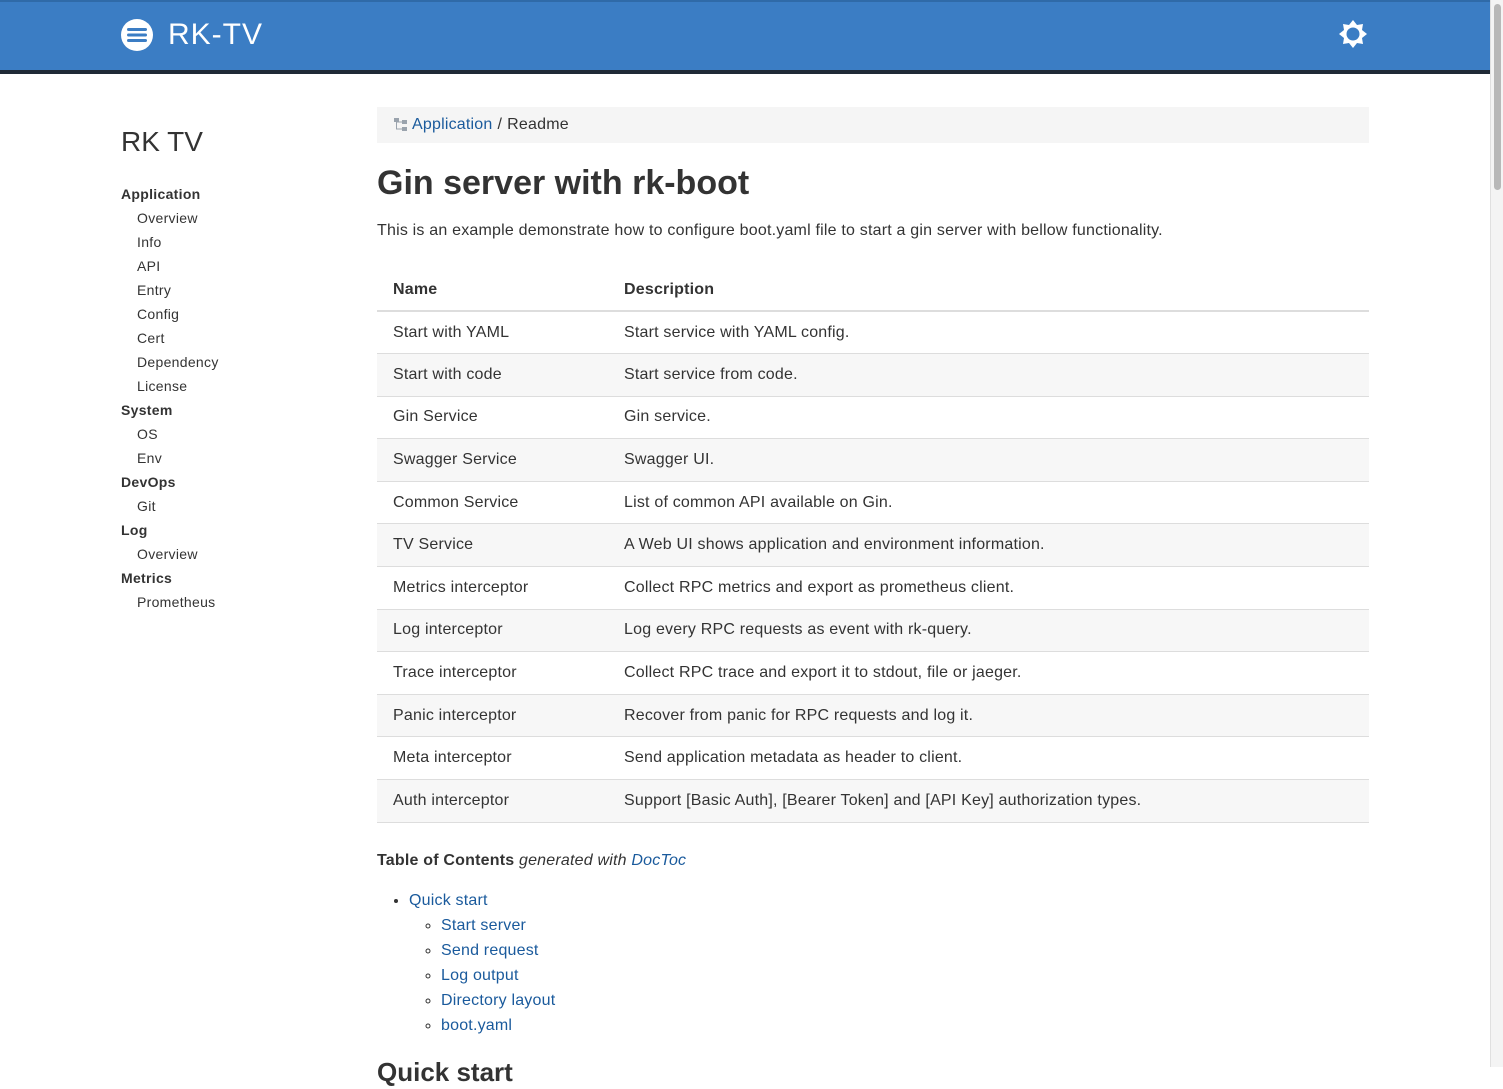  What do you see at coordinates (483, 925) in the screenshot?
I see `toc-link-start-server: Start server` at bounding box center [483, 925].